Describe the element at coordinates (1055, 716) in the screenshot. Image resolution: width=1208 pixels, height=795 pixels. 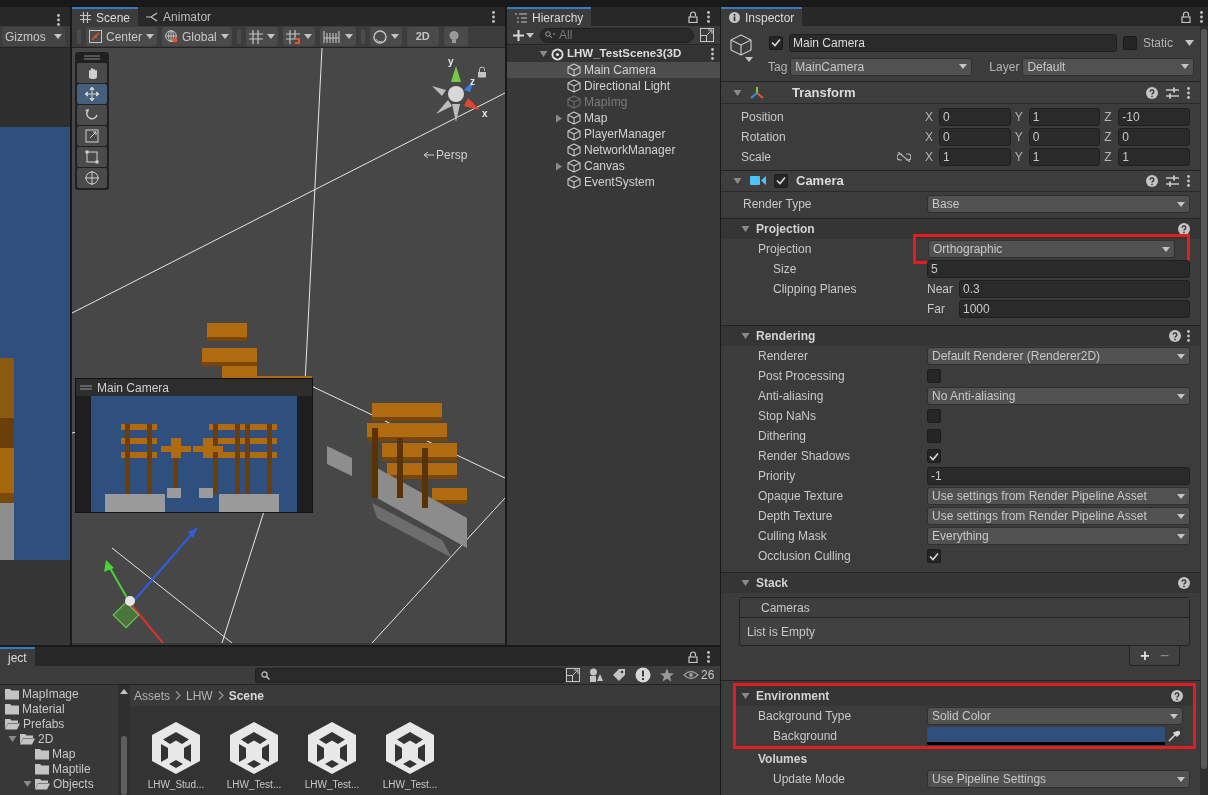
I see `dropdown: Solid Color` at that location.